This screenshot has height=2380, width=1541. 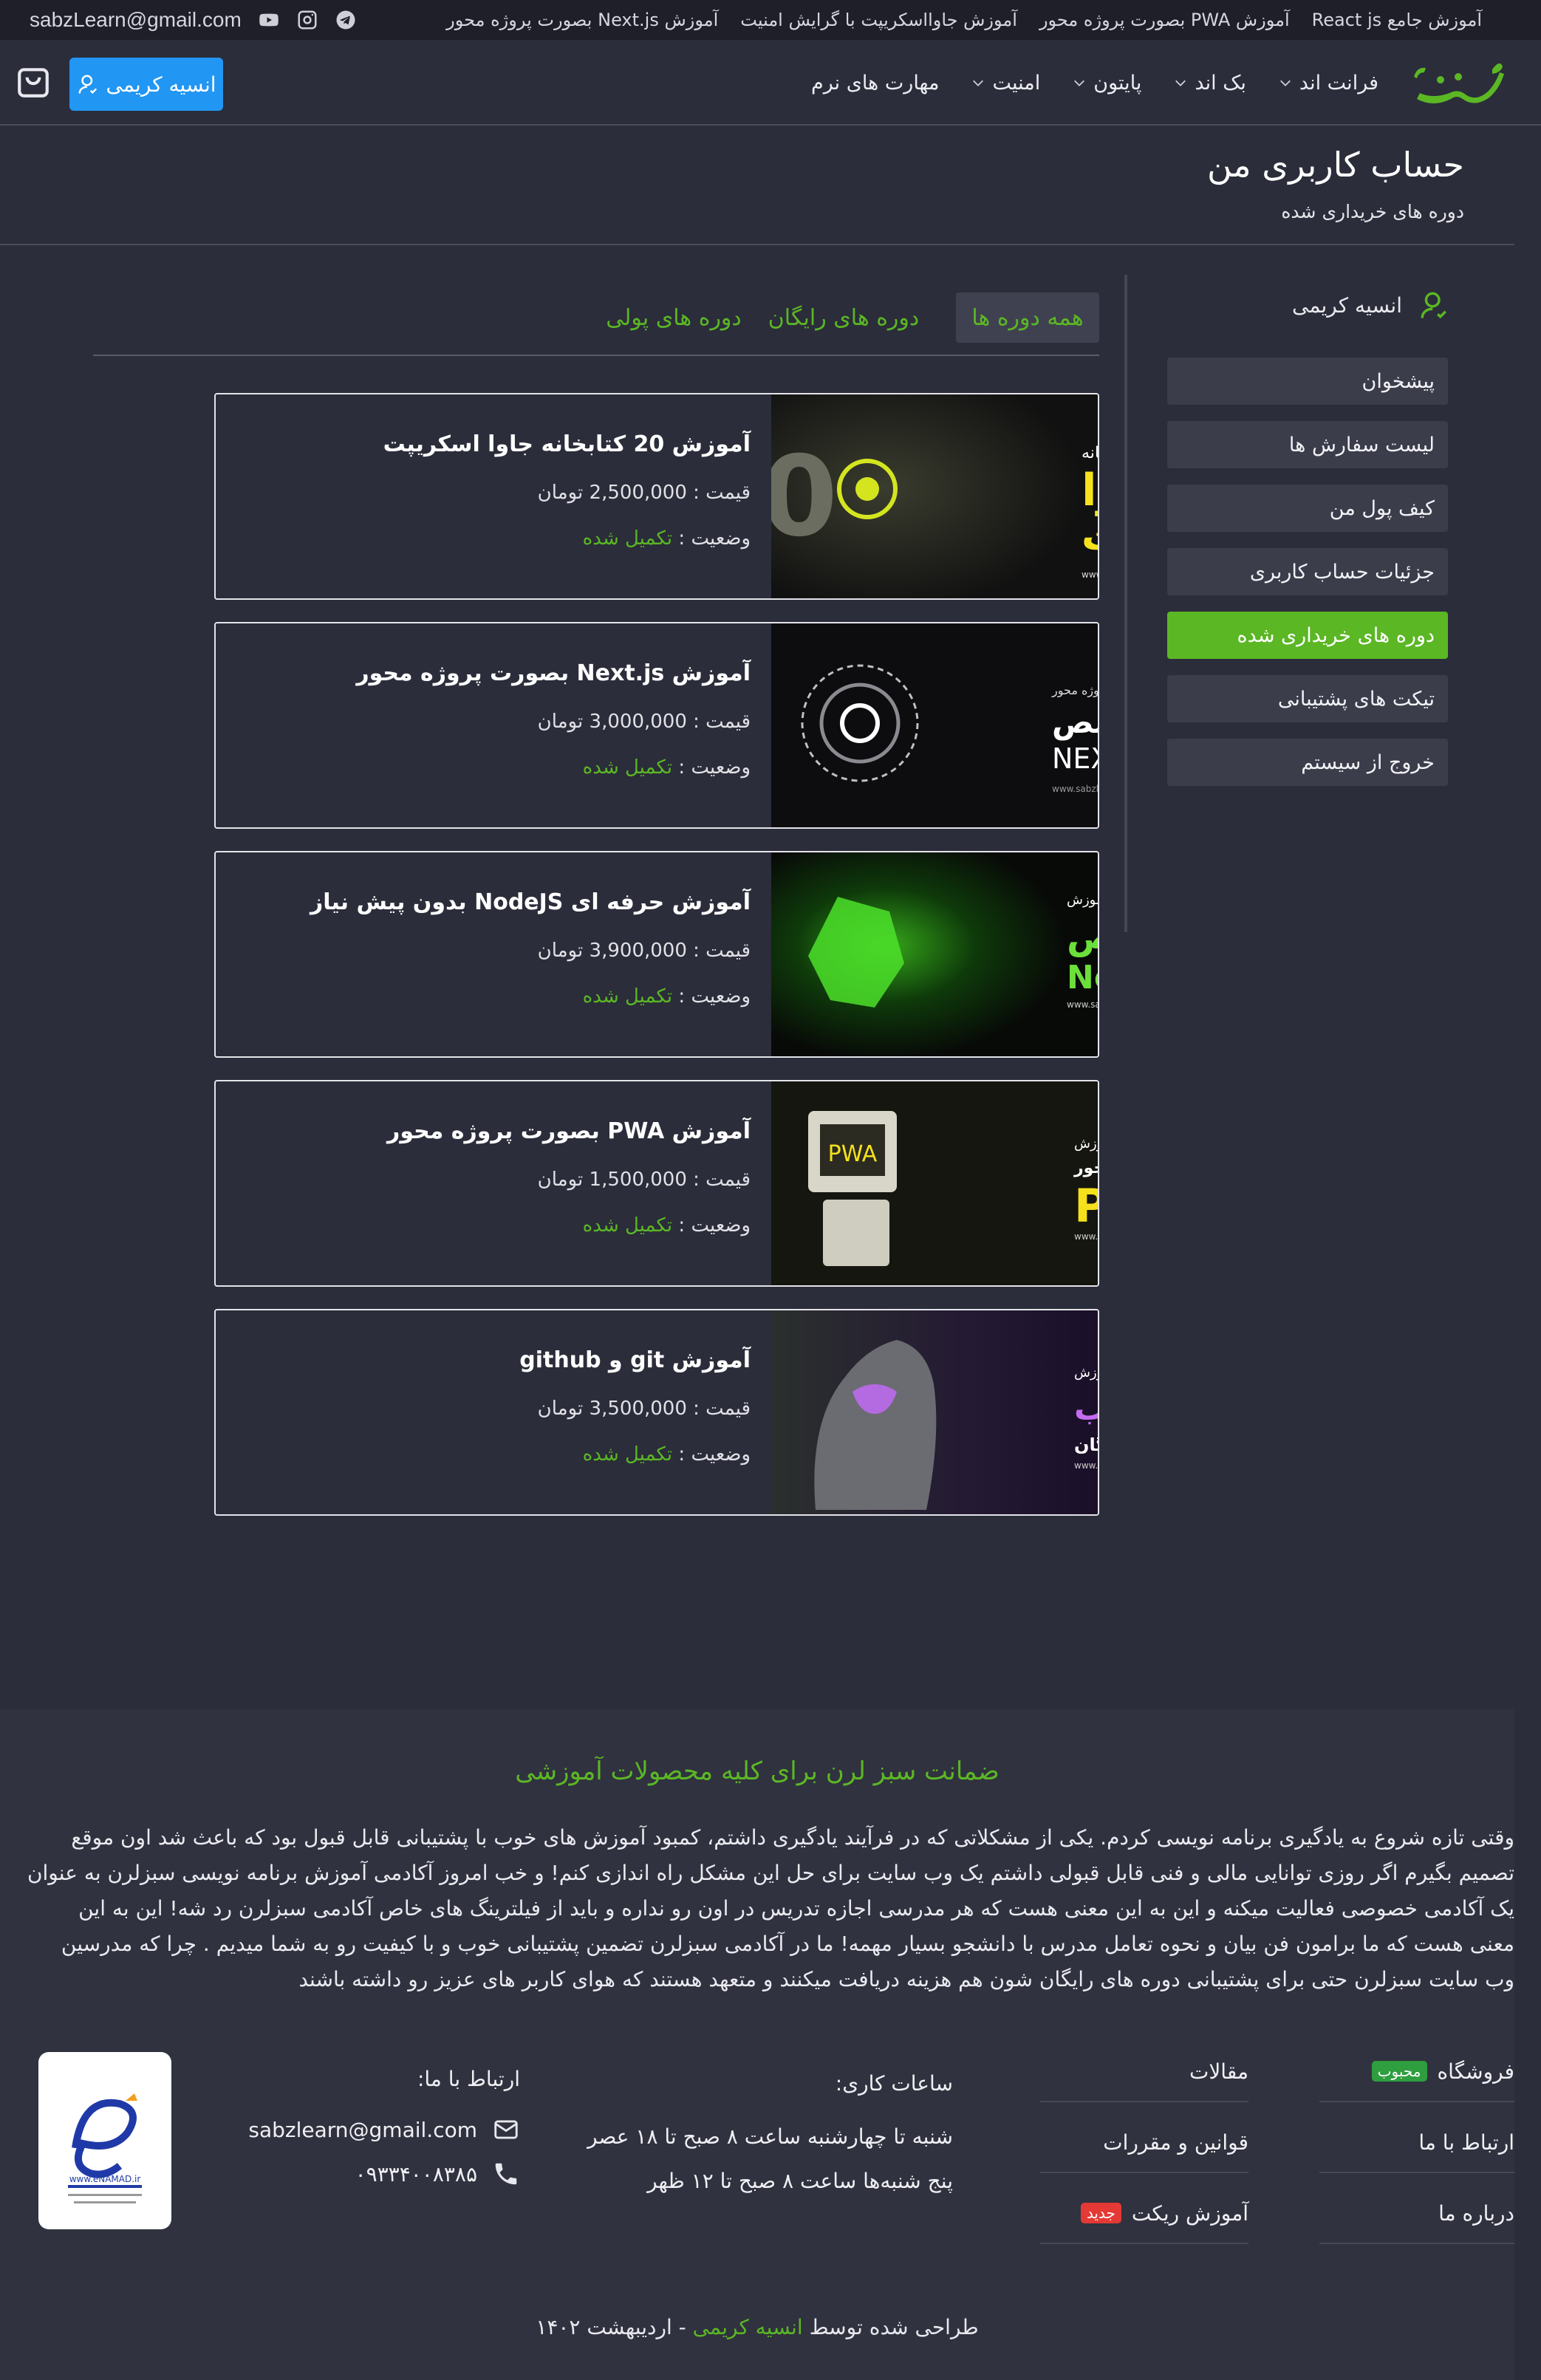 What do you see at coordinates (1336, 635) in the screenshot?
I see `sidebar-item-label: دوره های خریداری شده` at bounding box center [1336, 635].